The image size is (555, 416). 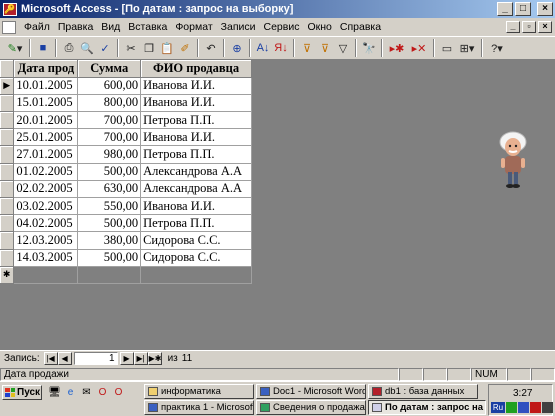 What do you see at coordinates (46, 172) in the screenshot?
I see `cell-sale-date: 01.02.2005` at bounding box center [46, 172].